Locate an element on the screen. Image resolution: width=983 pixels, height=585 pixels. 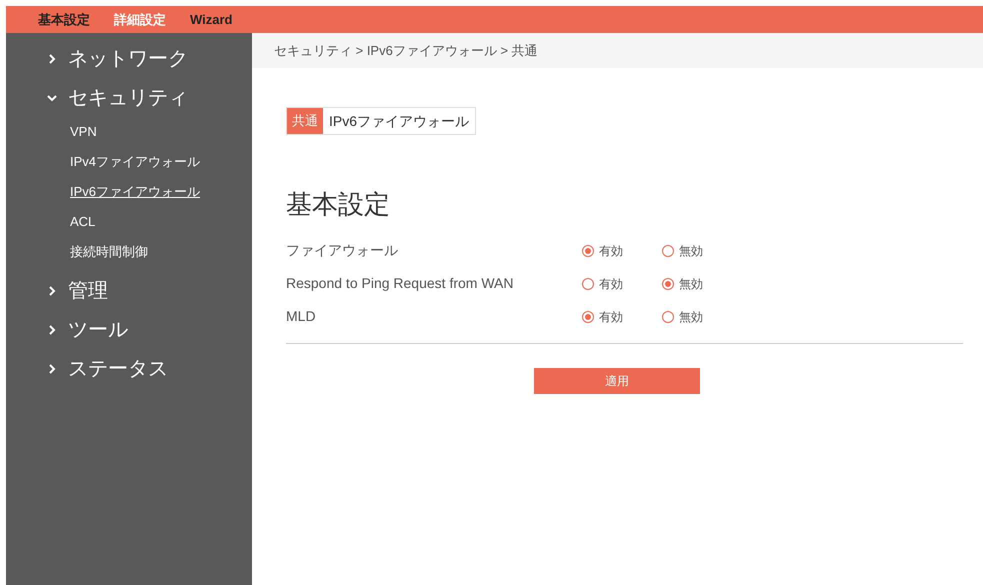
sidebar-item: ステータス is located at coordinates (129, 368).